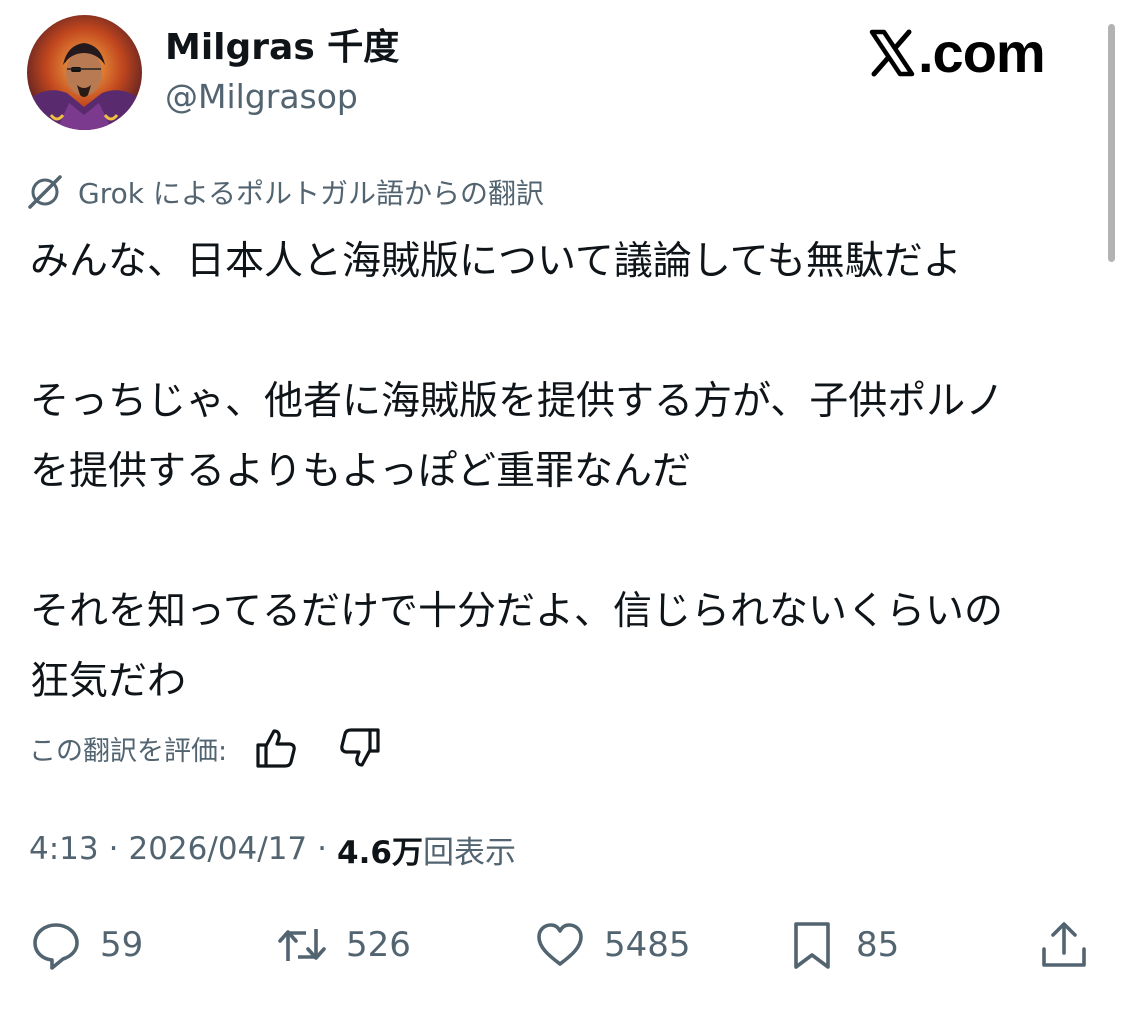  I want to click on x-logo-icon, so click(892, 53).